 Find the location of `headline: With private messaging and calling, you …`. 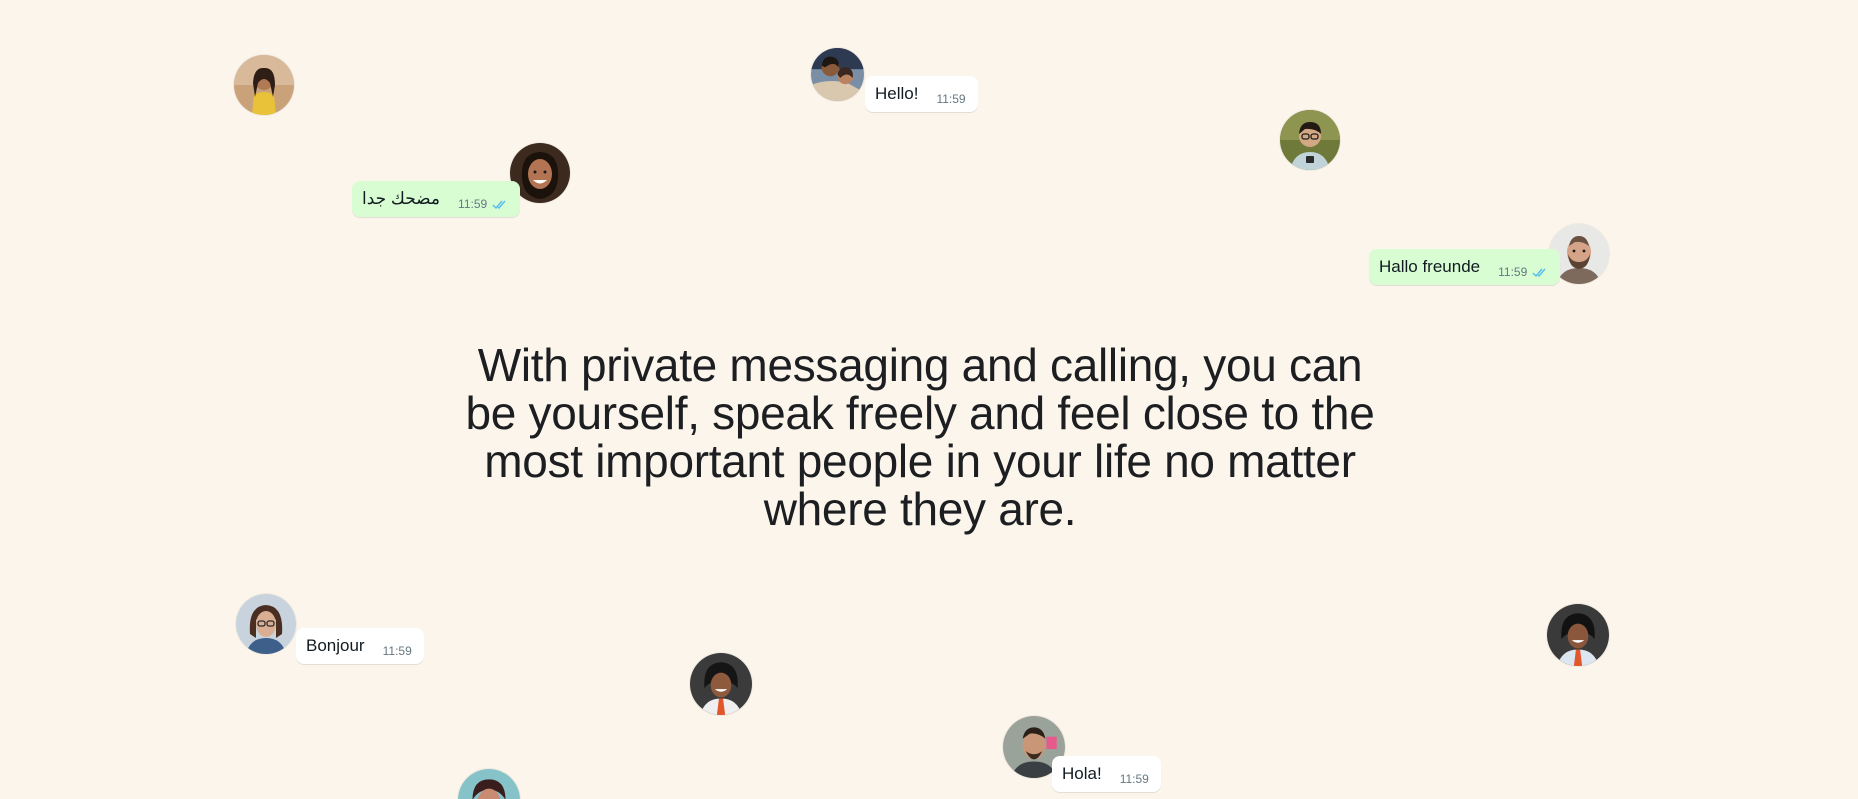

headline: With private messaging and calling, you … is located at coordinates (920, 437).